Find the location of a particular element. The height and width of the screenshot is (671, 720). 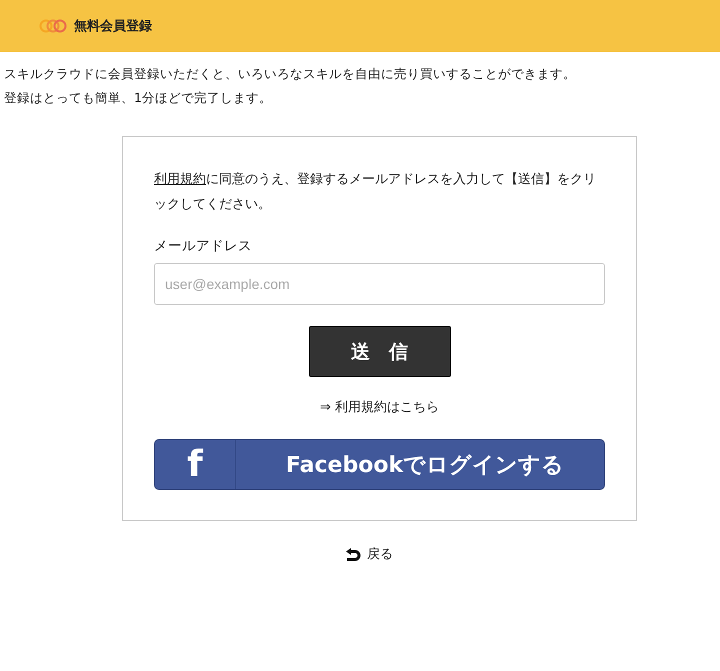

submit-button: 送 信 is located at coordinates (379, 351).